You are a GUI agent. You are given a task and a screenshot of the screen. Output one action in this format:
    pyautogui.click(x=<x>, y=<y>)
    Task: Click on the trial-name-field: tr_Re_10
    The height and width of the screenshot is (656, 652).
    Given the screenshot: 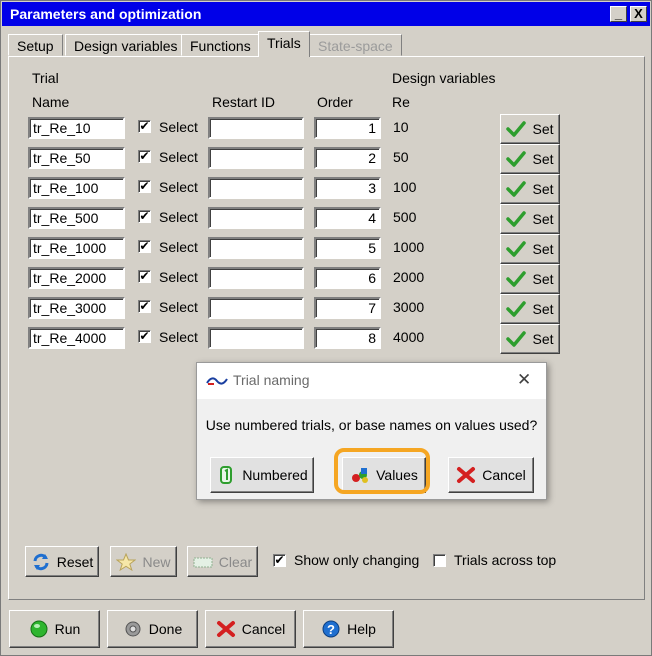 What is the action you would take?
    pyautogui.click(x=76, y=128)
    